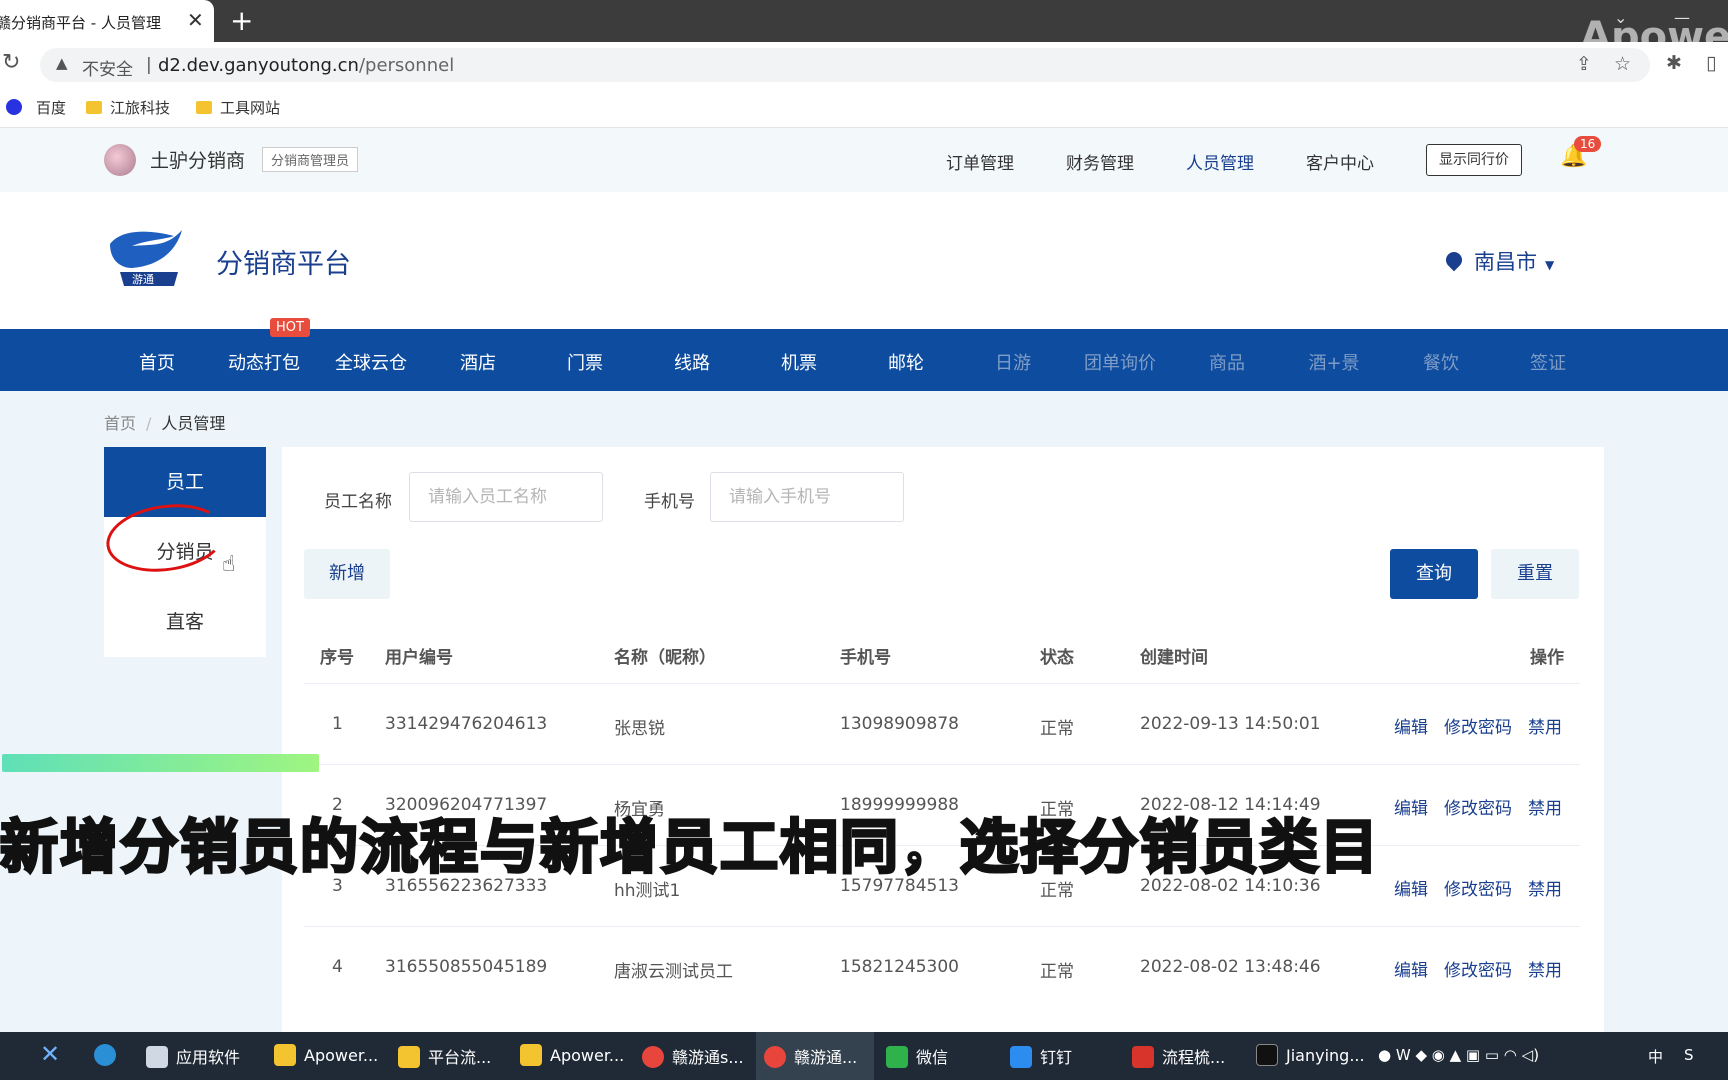 The width and height of the screenshot is (1728, 1080). Describe the element at coordinates (466, 724) in the screenshot. I see `cell-user-id: 331429476204613` at that location.